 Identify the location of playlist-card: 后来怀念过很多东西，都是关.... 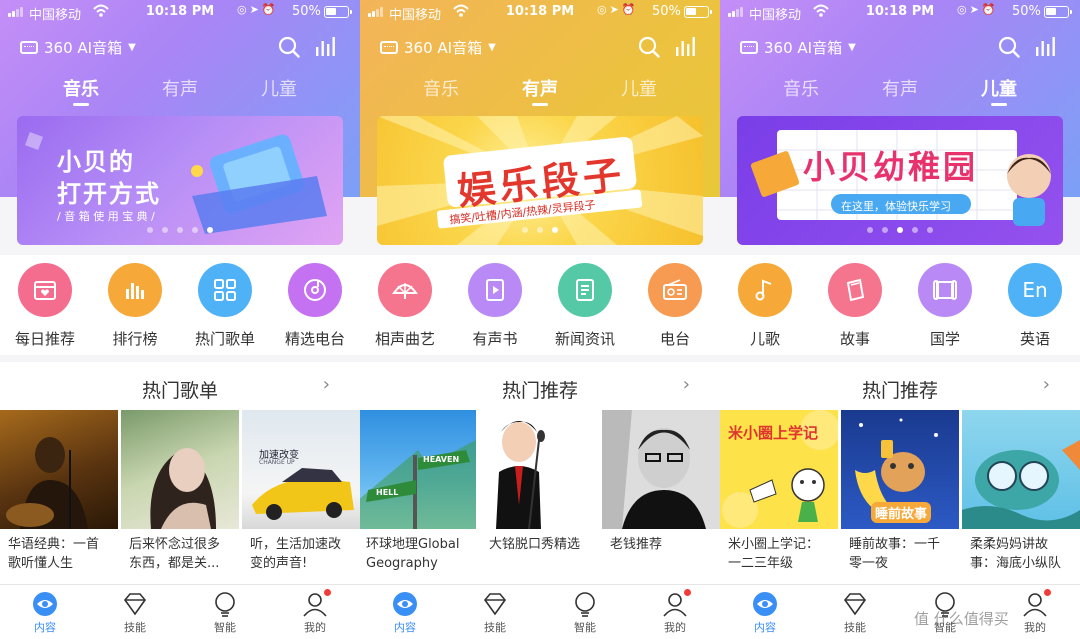
(180, 491).